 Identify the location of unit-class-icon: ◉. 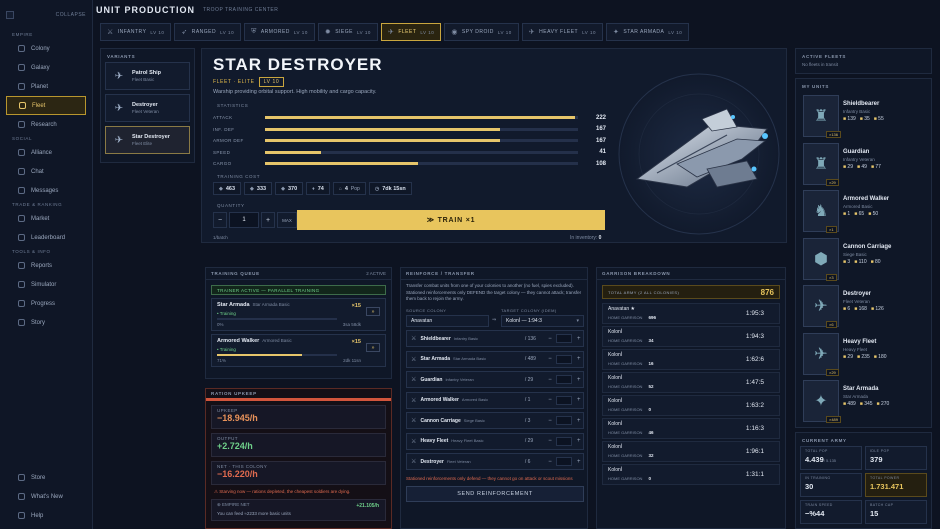
(454, 32).